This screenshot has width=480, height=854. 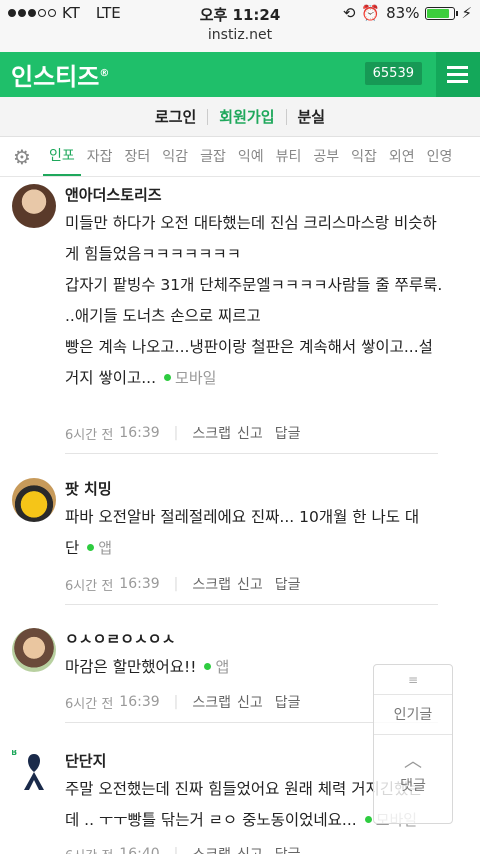 I want to click on gear-icon: ⚙, so click(x=24, y=157).